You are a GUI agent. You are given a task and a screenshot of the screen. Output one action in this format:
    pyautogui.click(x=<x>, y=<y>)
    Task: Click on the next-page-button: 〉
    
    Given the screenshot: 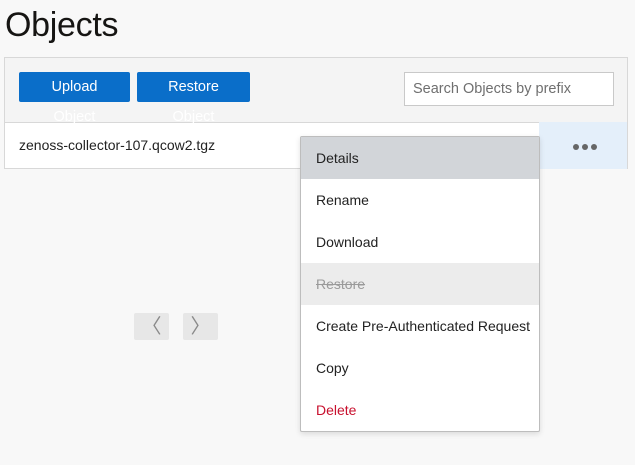 What is the action you would take?
    pyautogui.click(x=200, y=326)
    